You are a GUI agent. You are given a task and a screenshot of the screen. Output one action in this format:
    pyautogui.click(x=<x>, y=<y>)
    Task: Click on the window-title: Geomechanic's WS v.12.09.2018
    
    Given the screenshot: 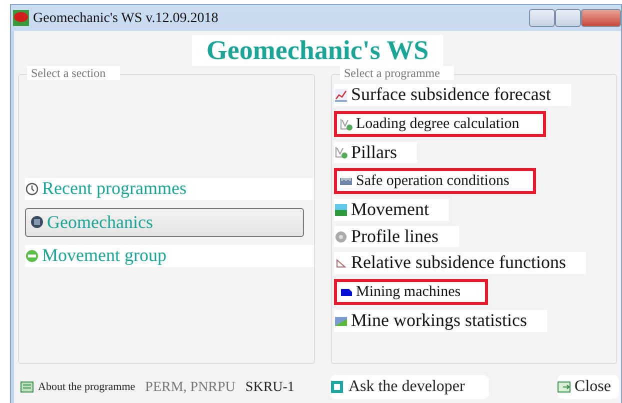 What is the action you would take?
    pyautogui.click(x=125, y=19)
    